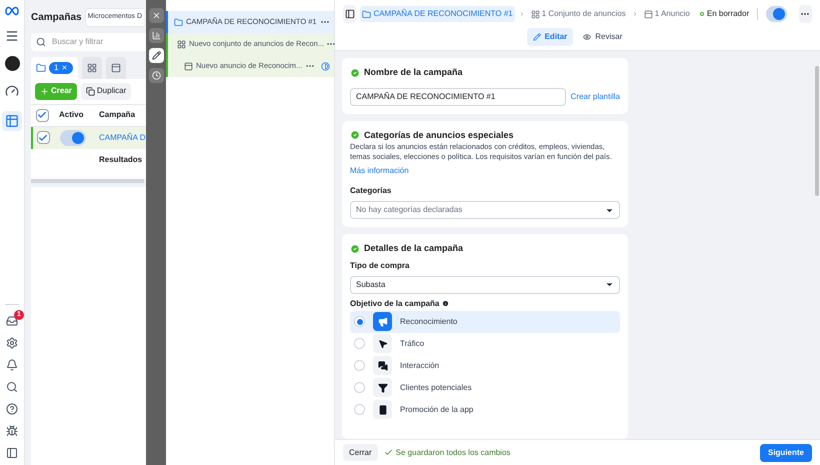 Image resolution: width=820 pixels, height=465 pixels. What do you see at coordinates (485, 285) in the screenshot?
I see `buy-type-dropdown: Subasta` at bounding box center [485, 285].